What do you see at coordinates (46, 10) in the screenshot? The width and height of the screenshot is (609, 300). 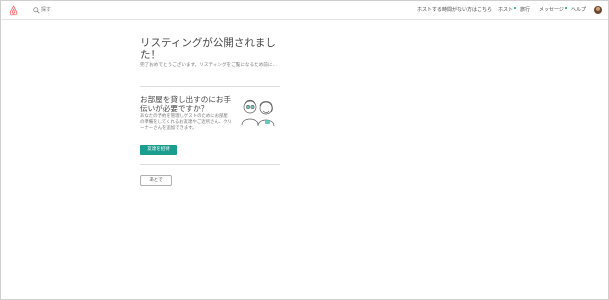 I see `search-input: 探す` at bounding box center [46, 10].